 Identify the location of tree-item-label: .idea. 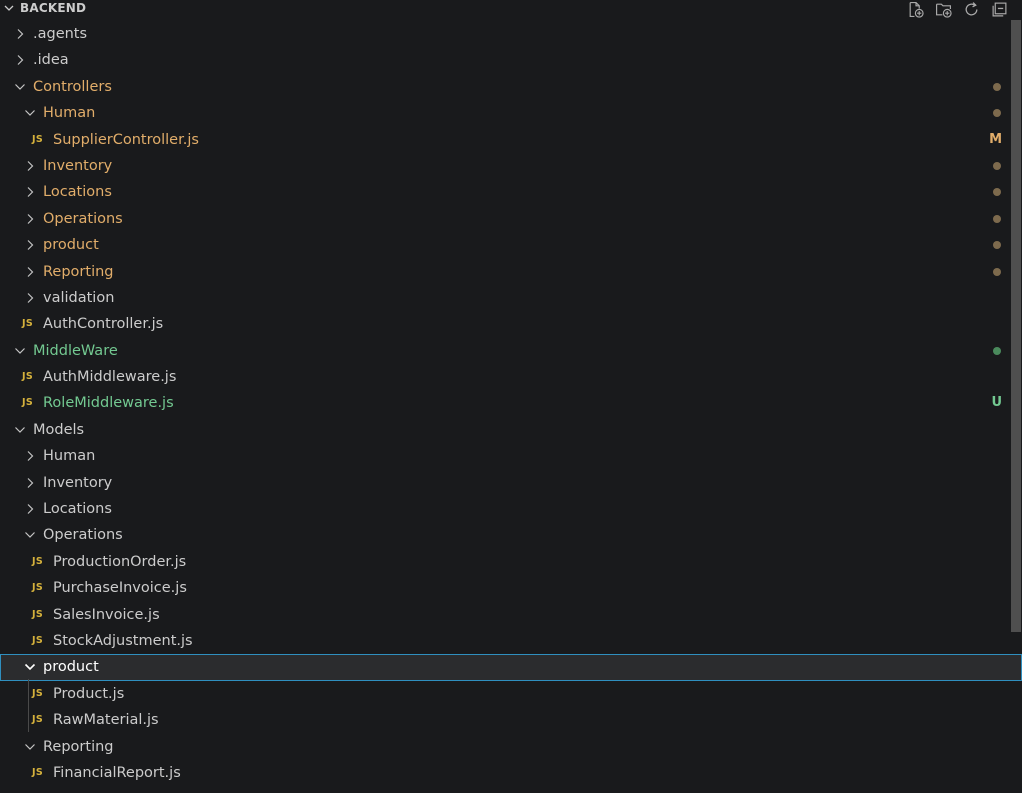
(51, 60).